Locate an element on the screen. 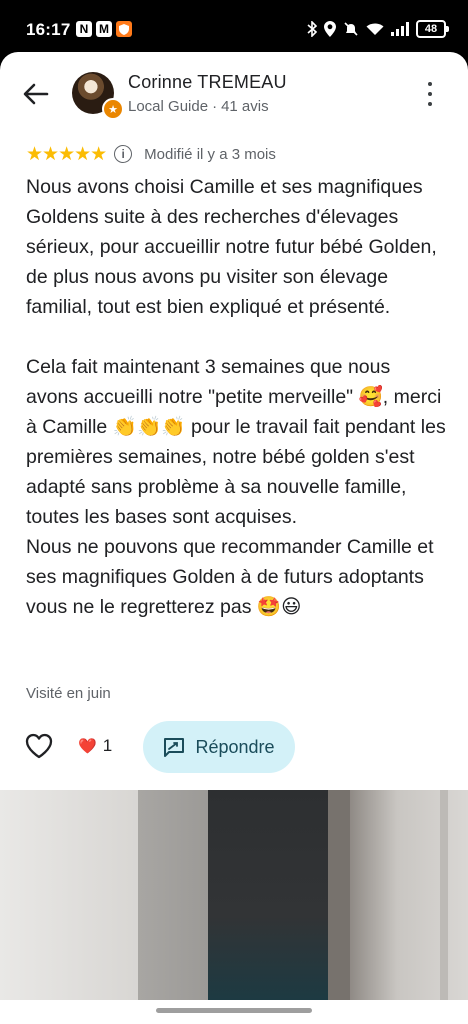 The width and height of the screenshot is (468, 1024). status-time: 16:17 is located at coordinates (48, 29).